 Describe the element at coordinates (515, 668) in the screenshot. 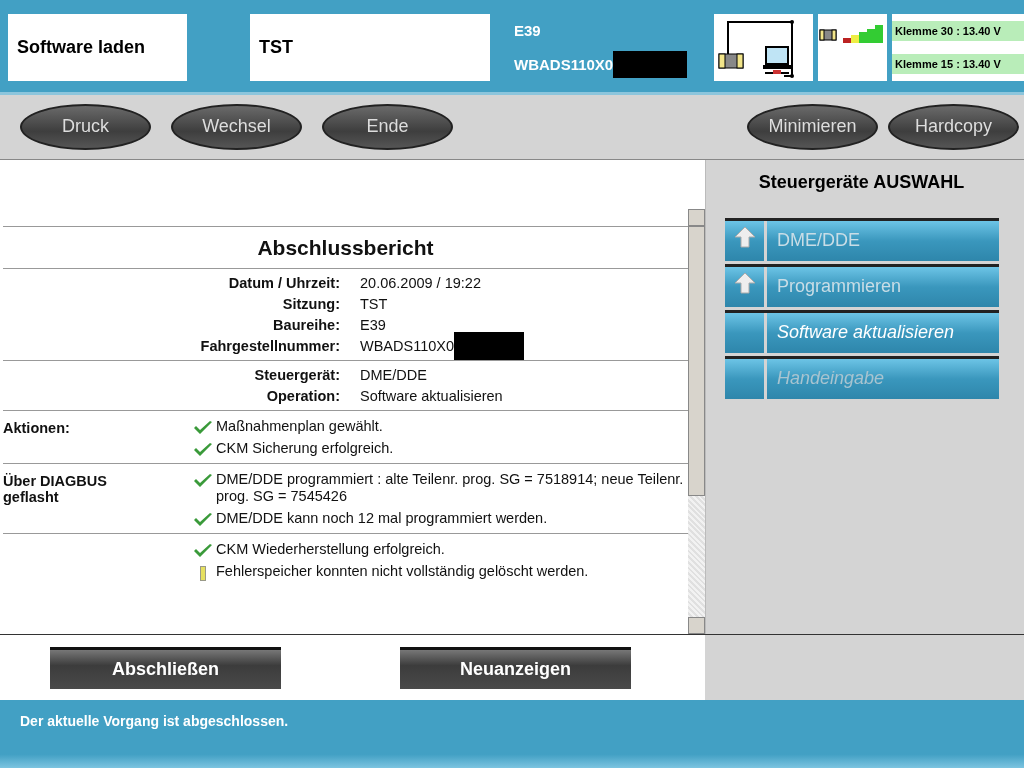

I see `action-button: Neuanzeigen` at that location.